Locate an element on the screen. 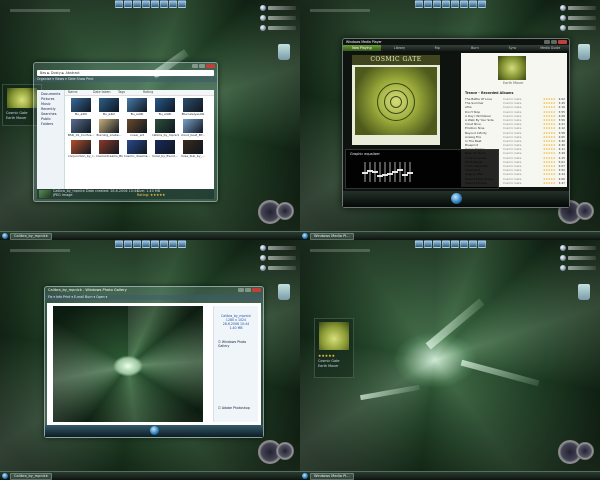  rating-stars: ★★★★★ is located at coordinates (326, 355).